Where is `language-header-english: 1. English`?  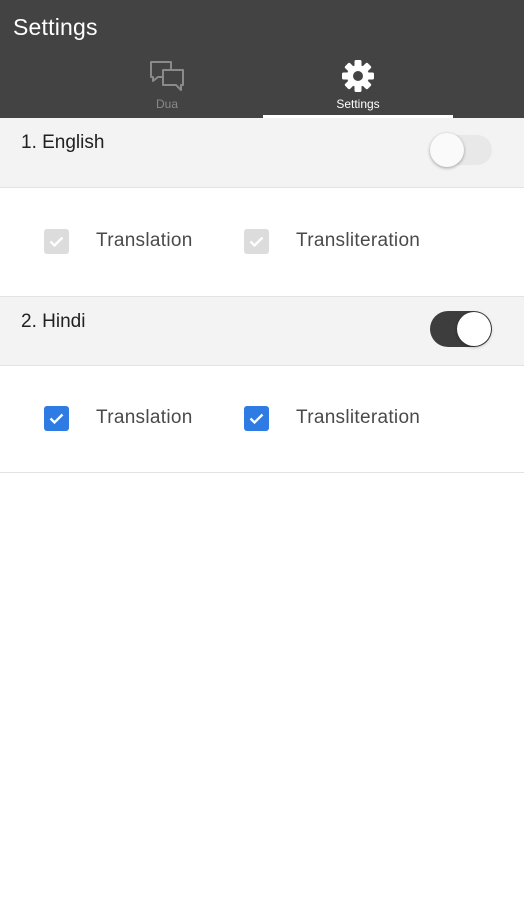 language-header-english: 1. English is located at coordinates (262, 153).